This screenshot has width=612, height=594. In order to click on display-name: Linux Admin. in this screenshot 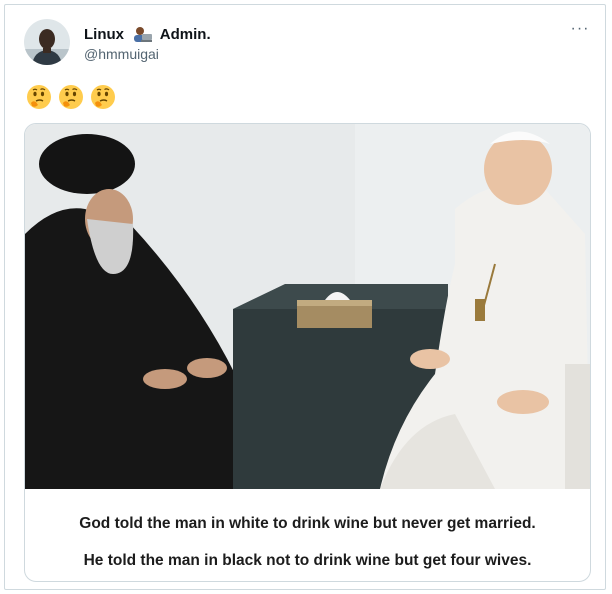, I will do `click(147, 34)`.